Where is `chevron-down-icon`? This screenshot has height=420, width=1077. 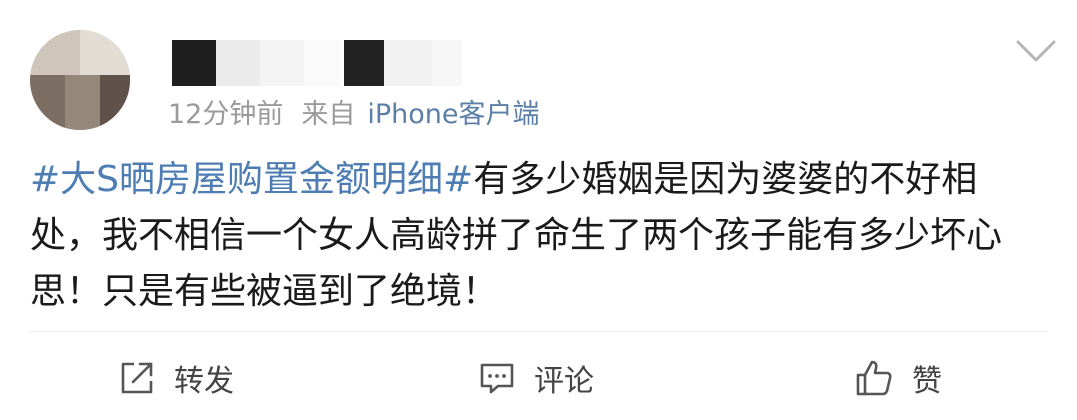 chevron-down-icon is located at coordinates (1036, 51).